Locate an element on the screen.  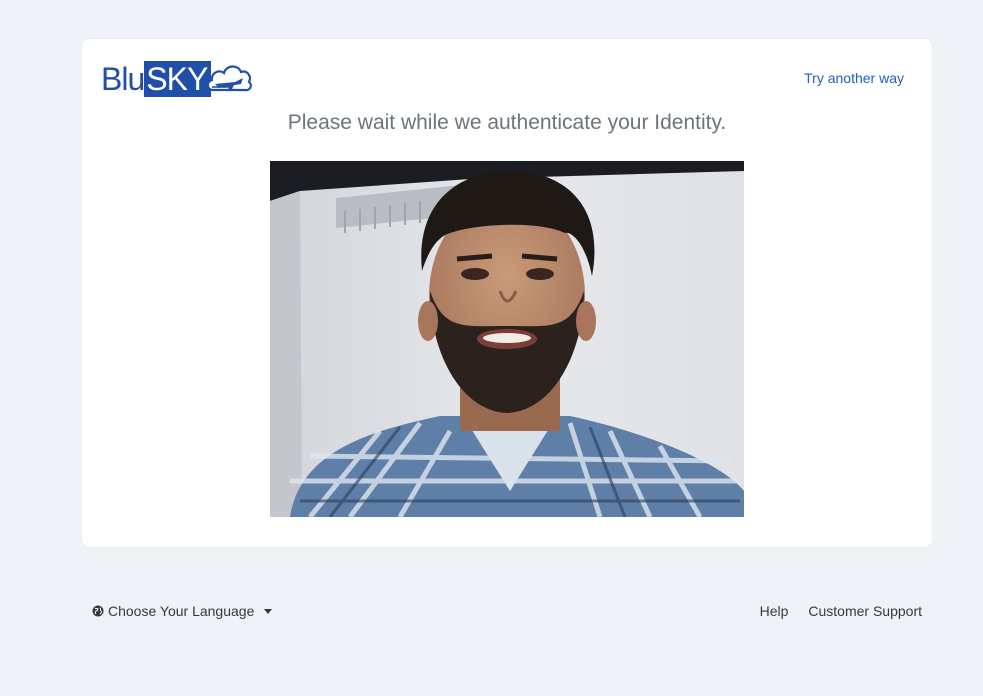
logo-text-blu: Blu is located at coordinates (123, 79).